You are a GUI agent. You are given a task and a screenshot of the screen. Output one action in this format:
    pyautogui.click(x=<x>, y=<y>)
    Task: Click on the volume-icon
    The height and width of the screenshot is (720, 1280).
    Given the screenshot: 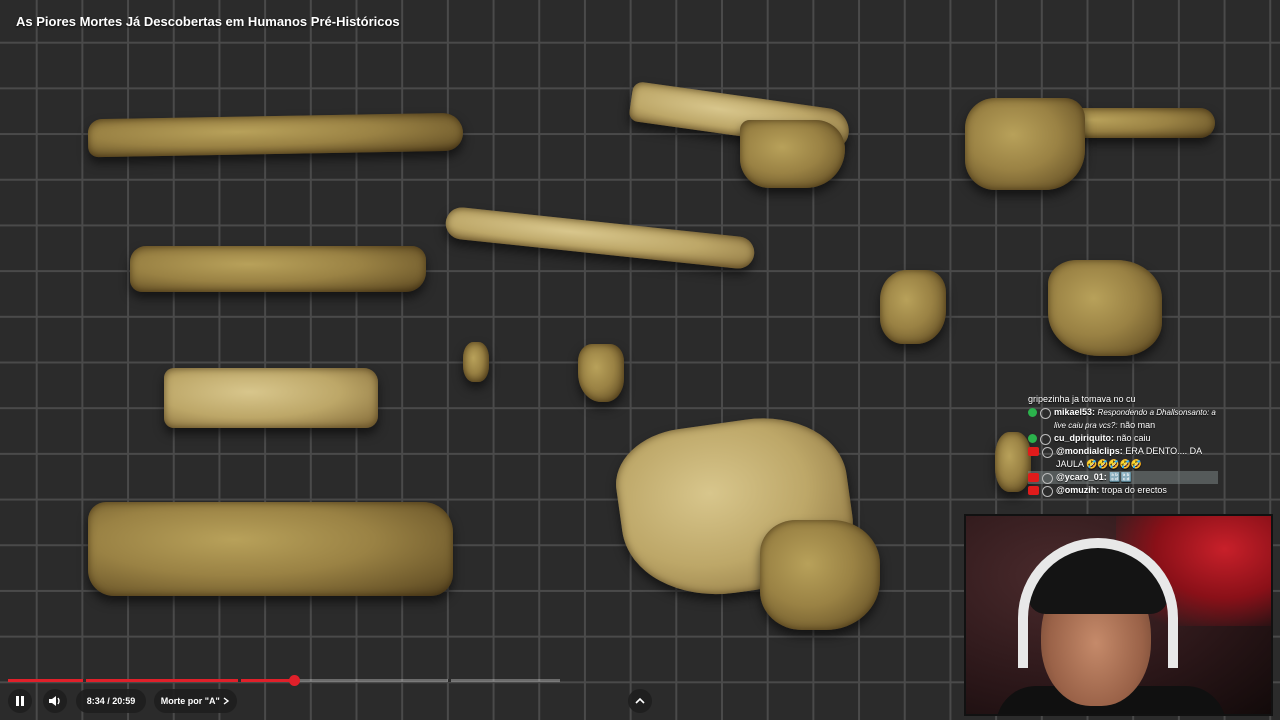 What is the action you would take?
    pyautogui.click(x=54, y=701)
    